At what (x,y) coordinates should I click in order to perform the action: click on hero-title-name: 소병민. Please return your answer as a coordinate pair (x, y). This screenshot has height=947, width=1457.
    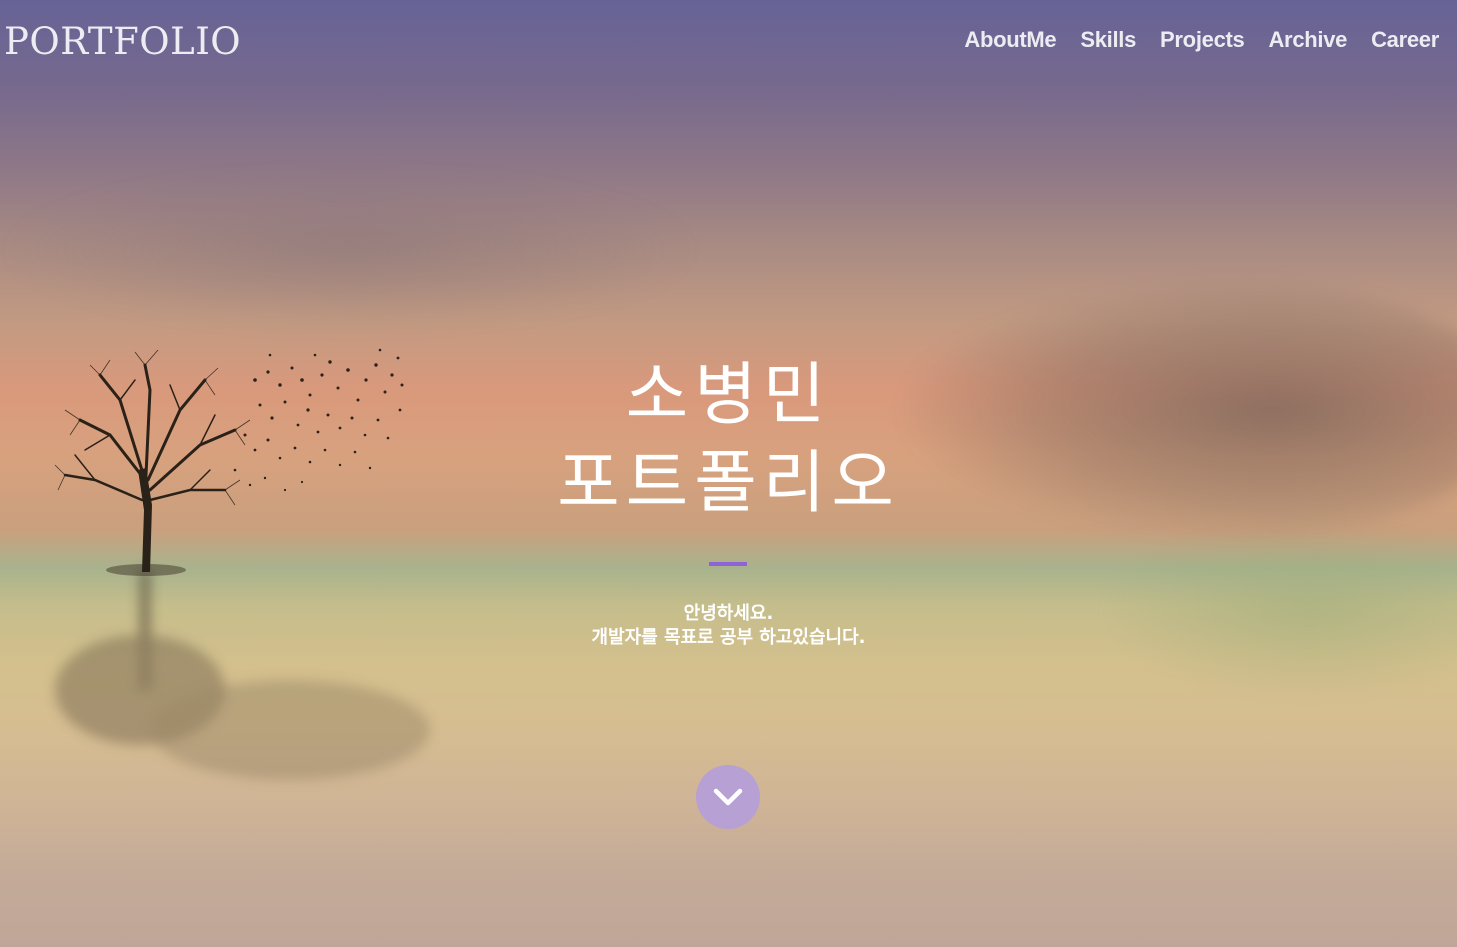
    Looking at the image, I should click on (728, 395).